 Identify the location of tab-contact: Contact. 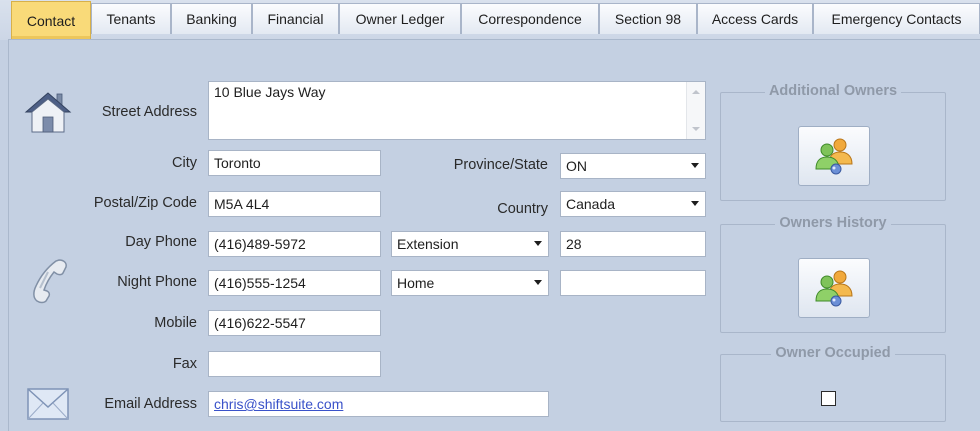
(51, 20).